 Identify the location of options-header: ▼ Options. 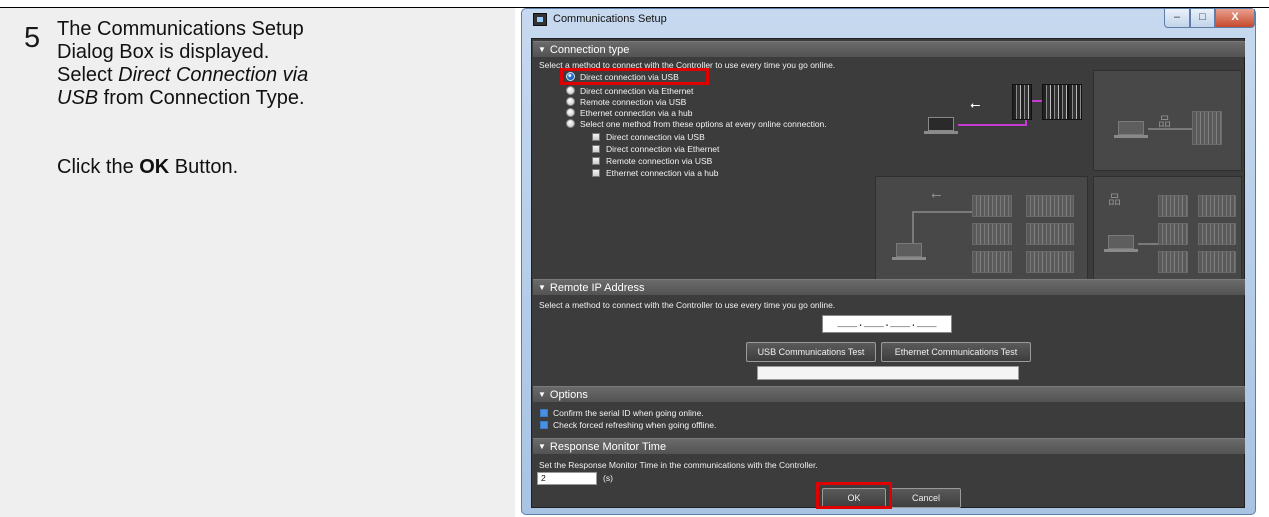
(889, 394).